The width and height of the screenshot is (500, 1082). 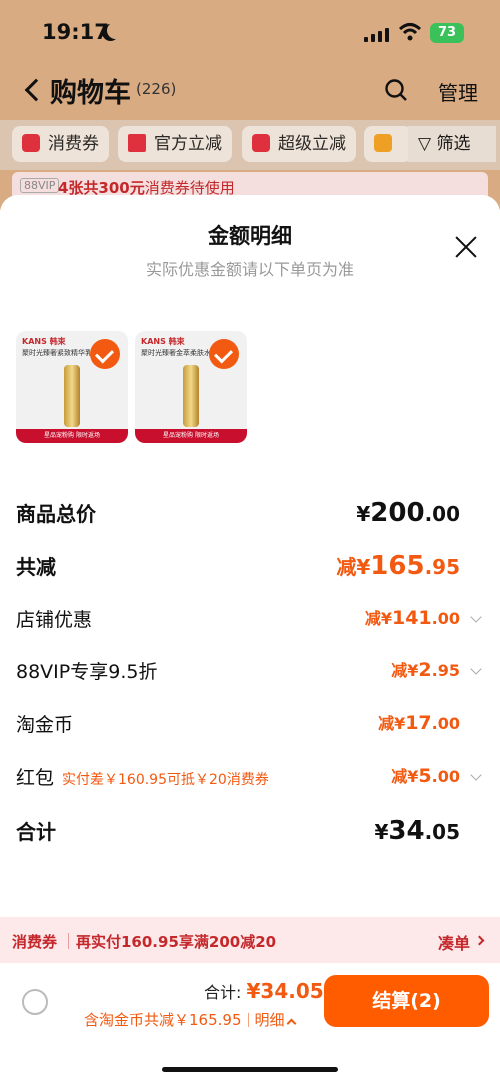 What do you see at coordinates (176, 942) in the screenshot?
I see `coupon-text: 再实付160.95享满200减20` at bounding box center [176, 942].